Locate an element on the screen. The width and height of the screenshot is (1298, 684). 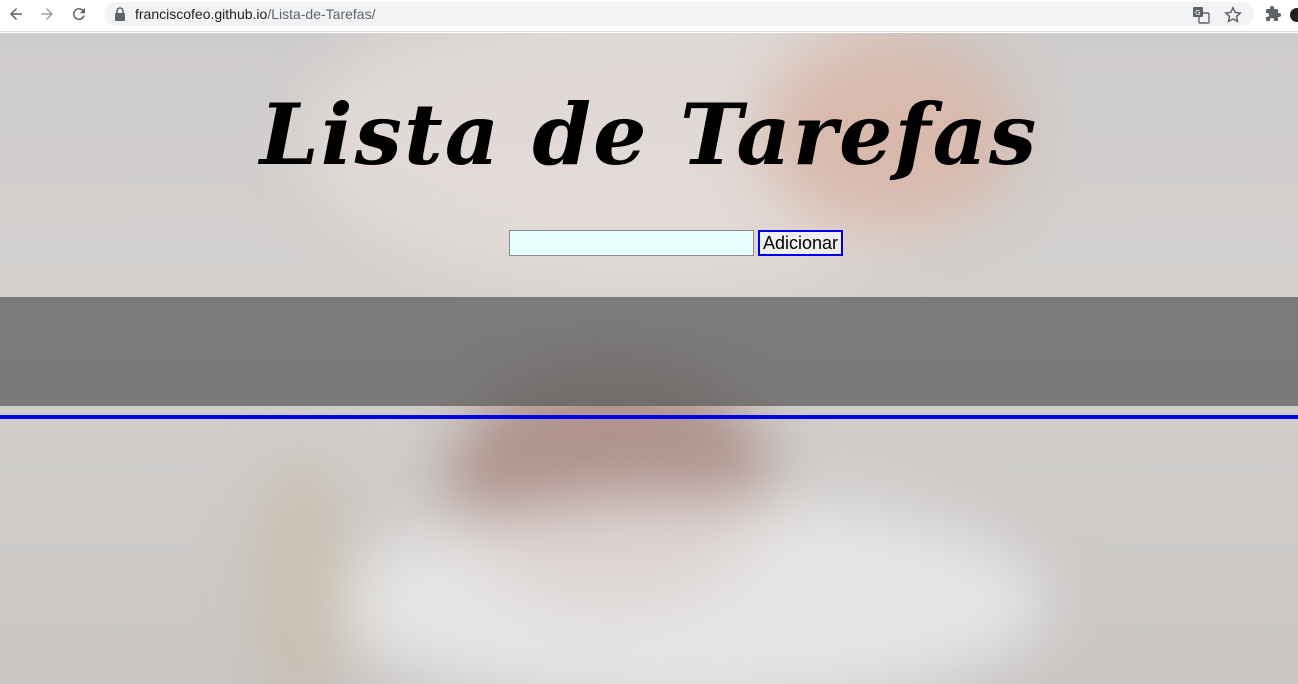
forward-icon is located at coordinates (47, 14).